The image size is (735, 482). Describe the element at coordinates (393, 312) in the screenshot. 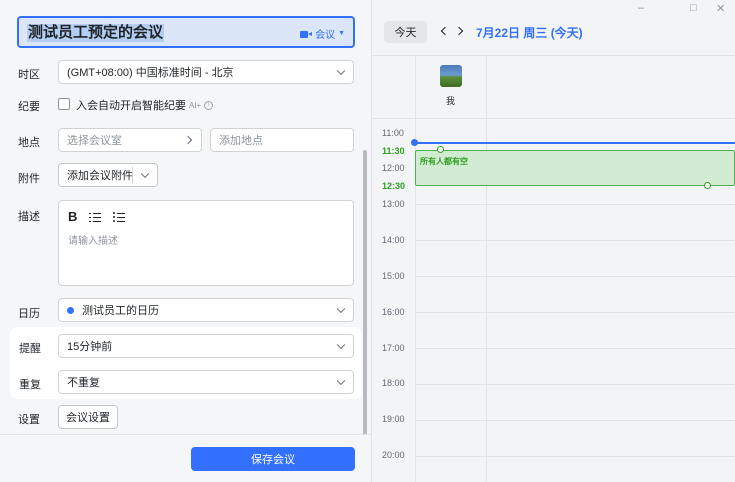

I see `time-label: 16:00` at that location.